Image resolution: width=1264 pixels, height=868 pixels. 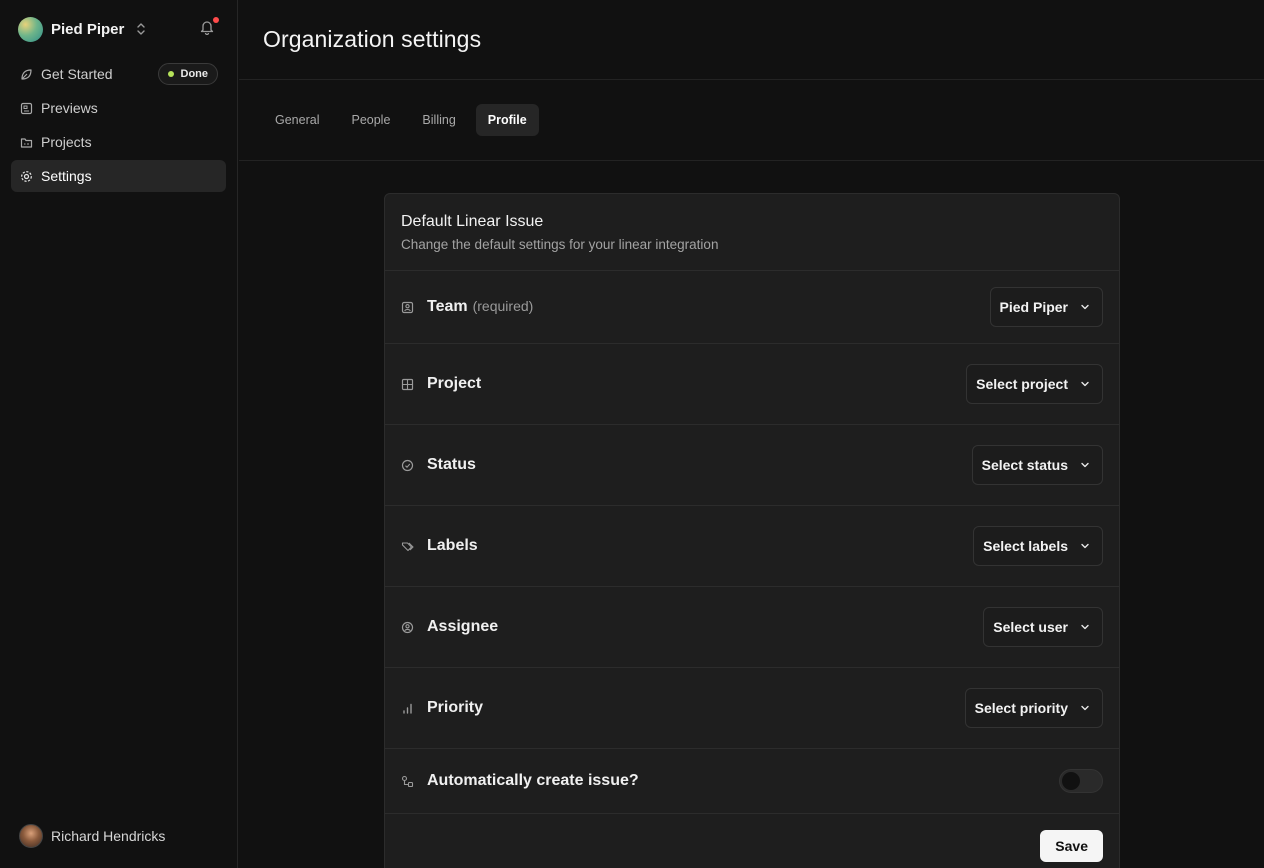 What do you see at coordinates (507, 120) in the screenshot?
I see `tab-profile: Profile` at bounding box center [507, 120].